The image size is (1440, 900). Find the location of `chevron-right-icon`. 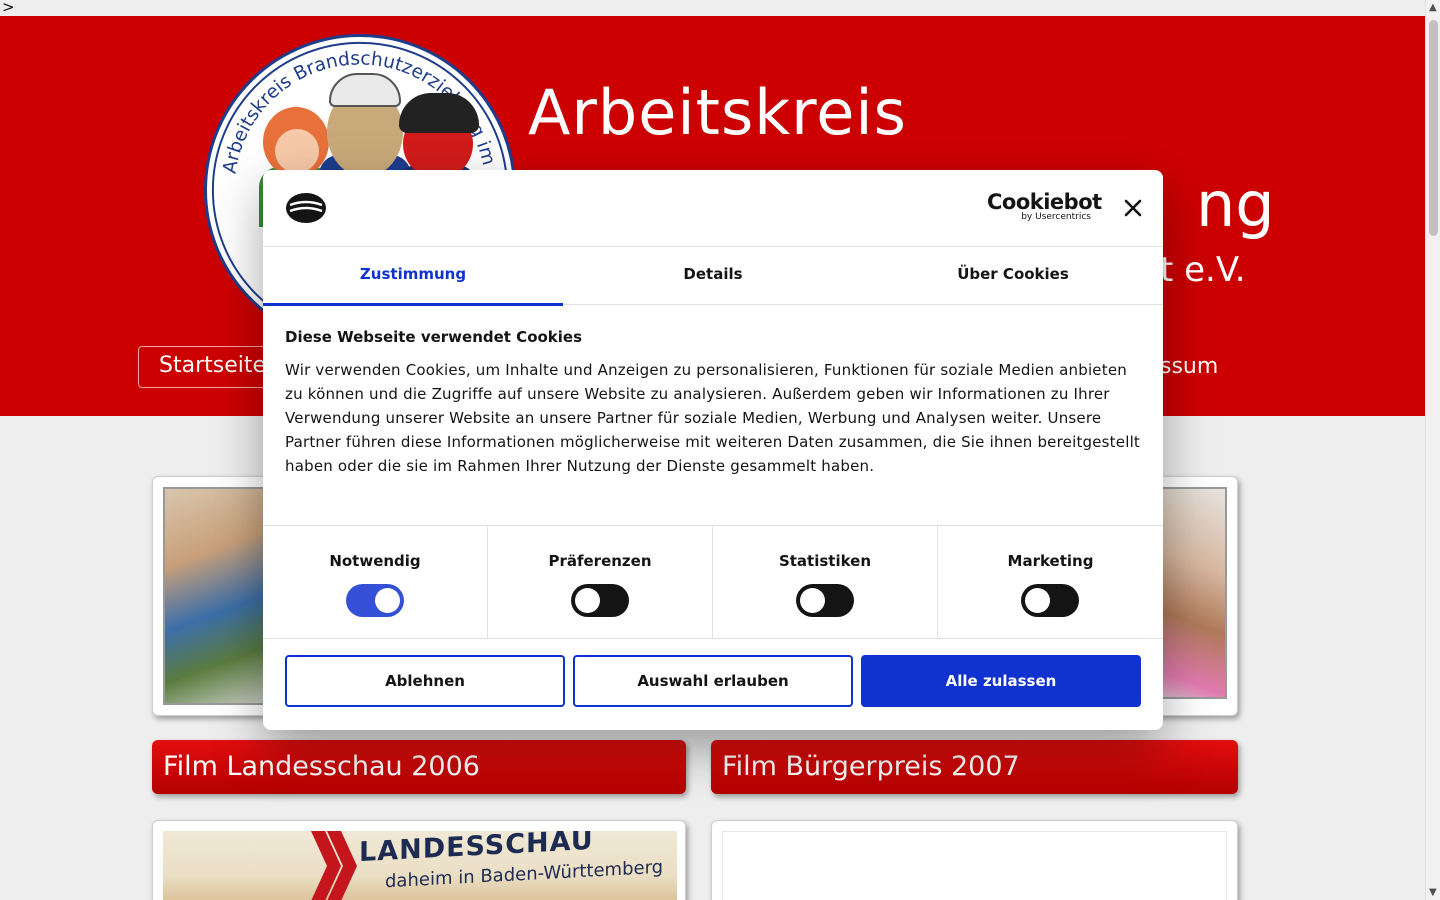

chevron-right-icon is located at coordinates (334, 865).